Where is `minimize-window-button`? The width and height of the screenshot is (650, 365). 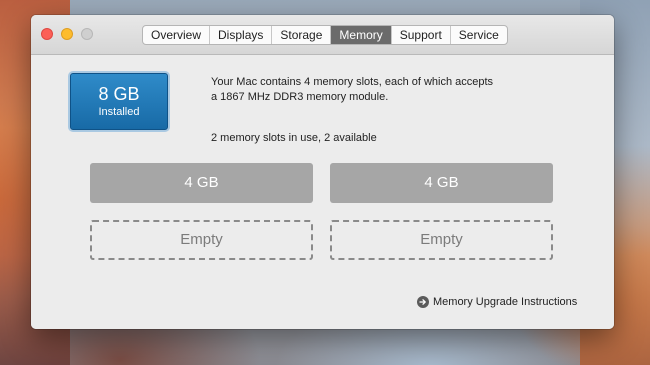 minimize-window-button is located at coordinates (67, 34).